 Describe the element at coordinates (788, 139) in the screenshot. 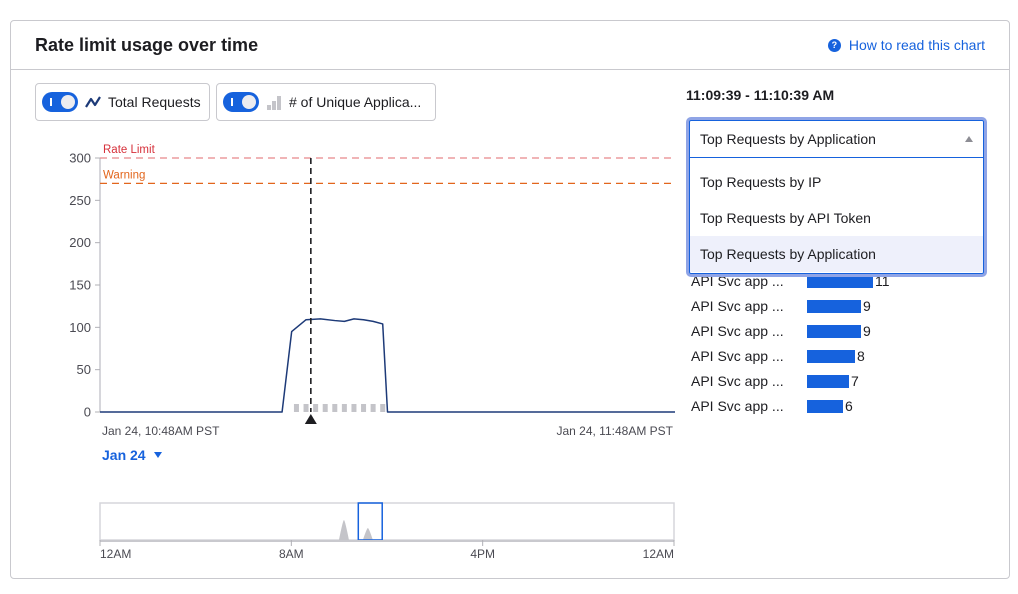

I see `select-value-label: Top Requests by Application` at that location.